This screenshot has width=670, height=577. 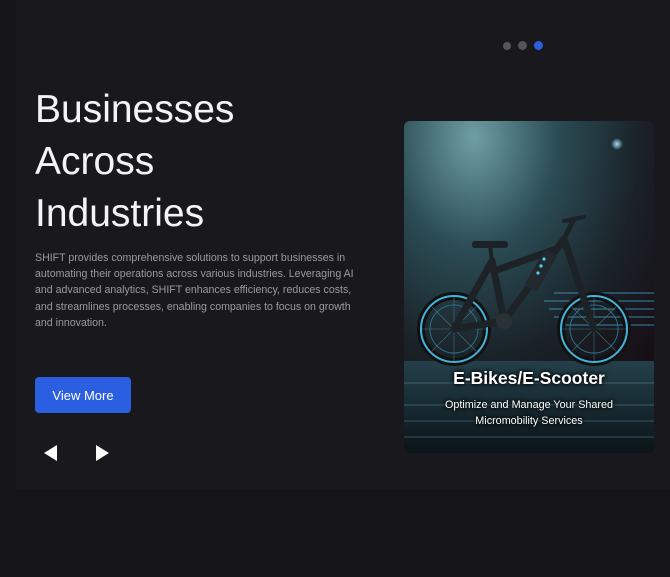 I want to click on card-title: E-Bikes/E-Scooter, so click(x=529, y=378).